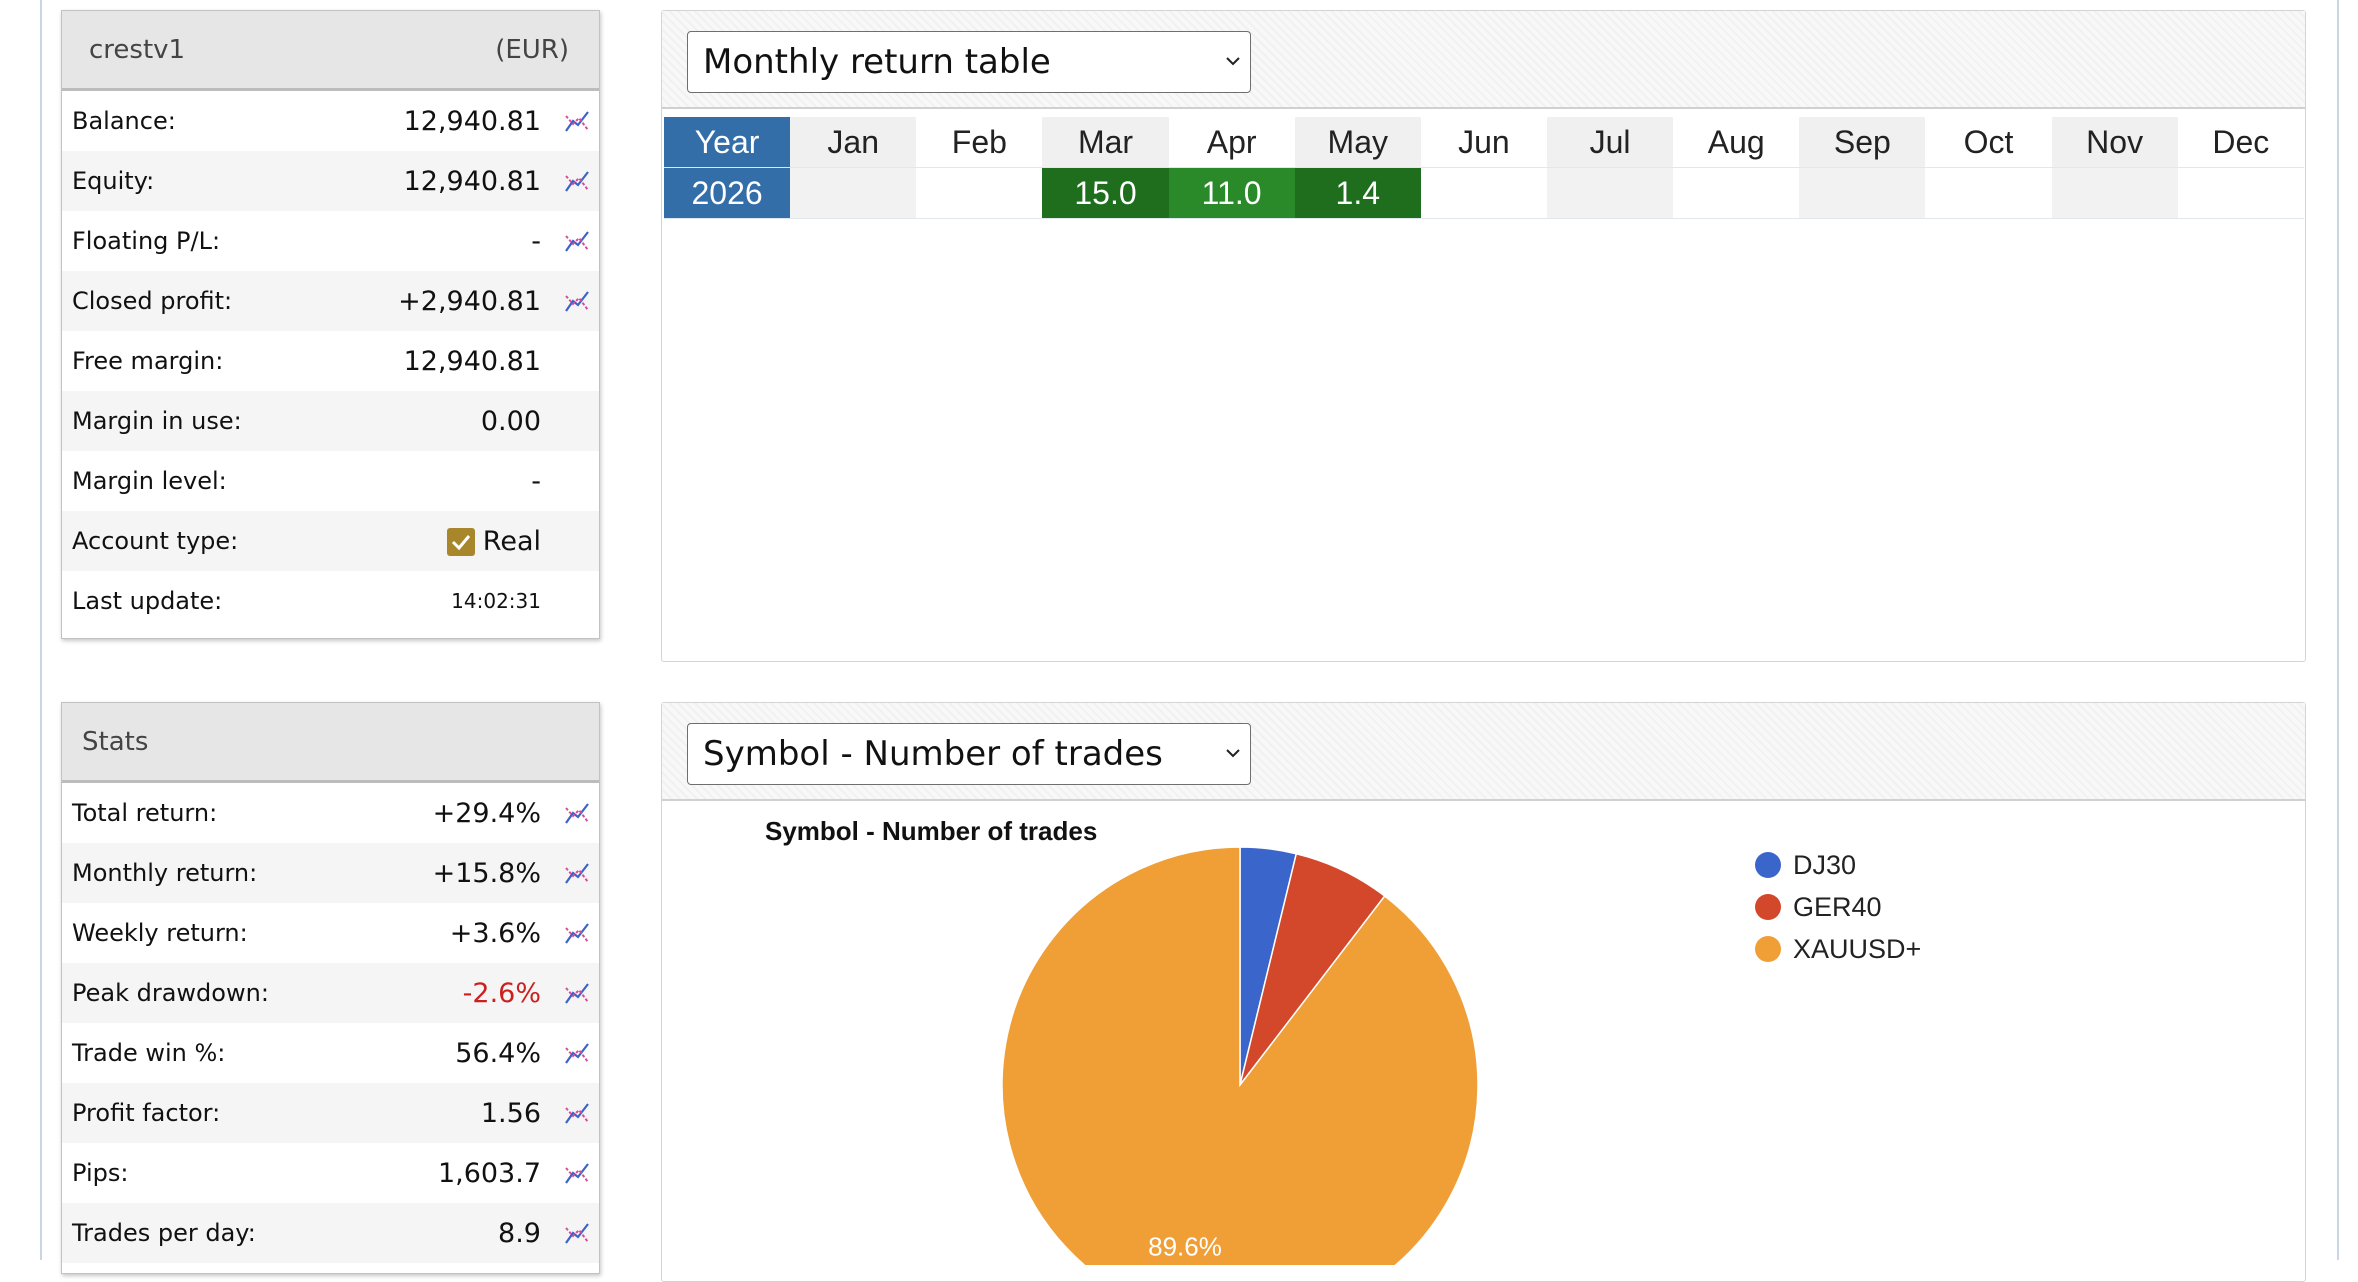 This screenshot has width=2358, height=1282. What do you see at coordinates (1862, 142) in the screenshot?
I see `month-header-cell: Sep` at bounding box center [1862, 142].